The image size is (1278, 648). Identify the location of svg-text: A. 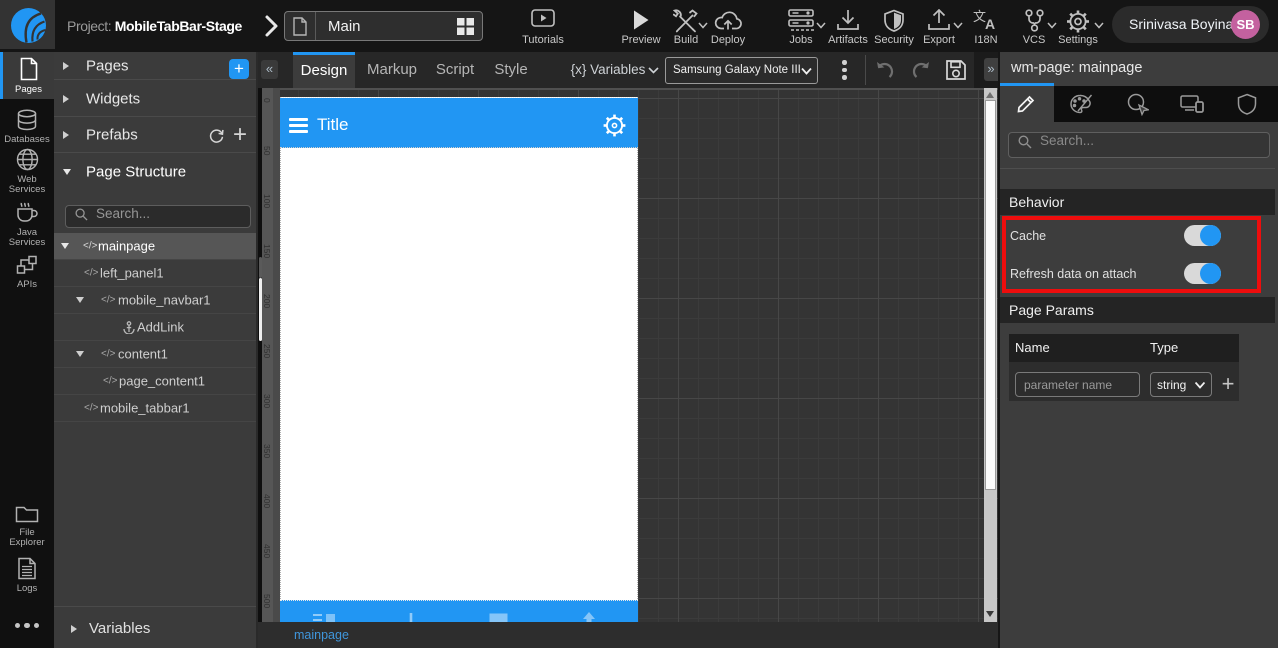
(990, 23).